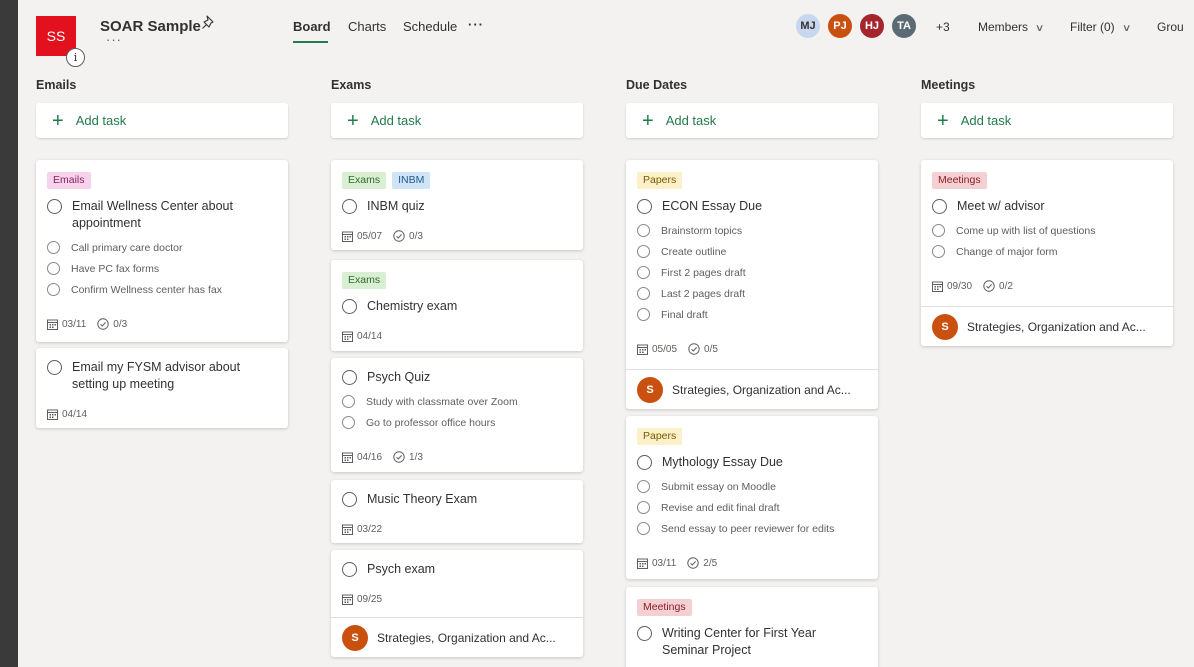  What do you see at coordinates (1170, 27) in the screenshot?
I see `group-dropdown: Grou` at bounding box center [1170, 27].